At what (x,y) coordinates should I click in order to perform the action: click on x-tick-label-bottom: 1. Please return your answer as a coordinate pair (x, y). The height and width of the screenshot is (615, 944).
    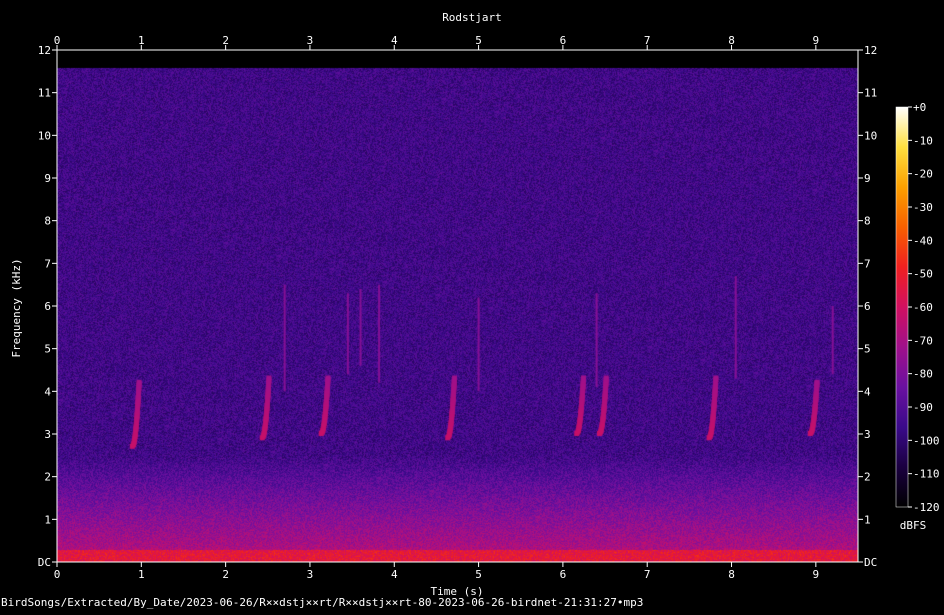
    Looking at the image, I should click on (141, 574).